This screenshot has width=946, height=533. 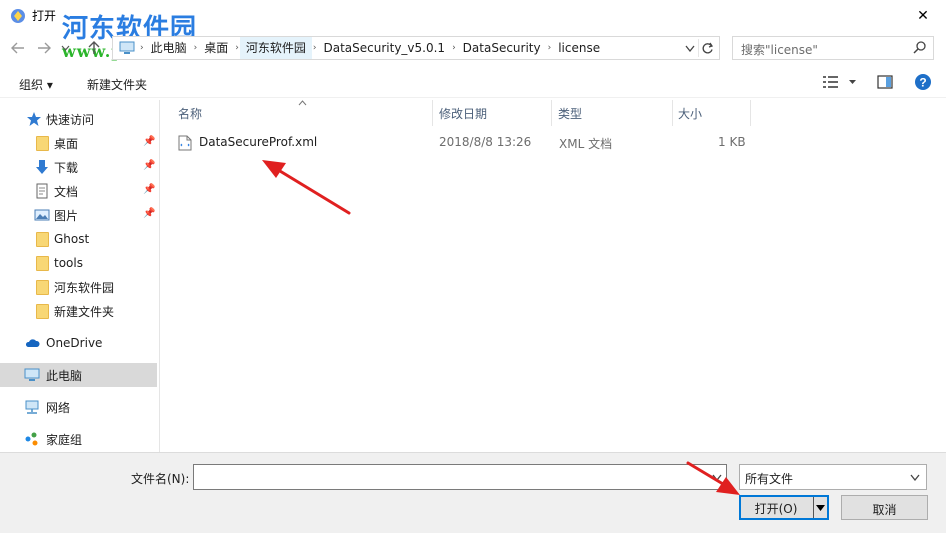 What do you see at coordinates (78, 239) in the screenshot?
I see `sidebar-item-ghost: Ghost` at bounding box center [78, 239].